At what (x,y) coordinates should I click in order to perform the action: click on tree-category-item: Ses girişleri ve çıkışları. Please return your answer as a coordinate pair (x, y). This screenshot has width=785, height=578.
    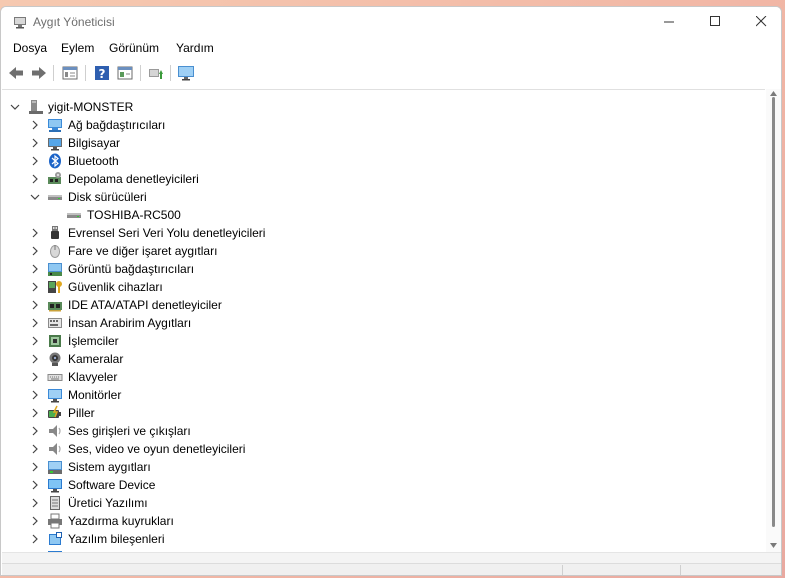
    Looking at the image, I should click on (383, 431).